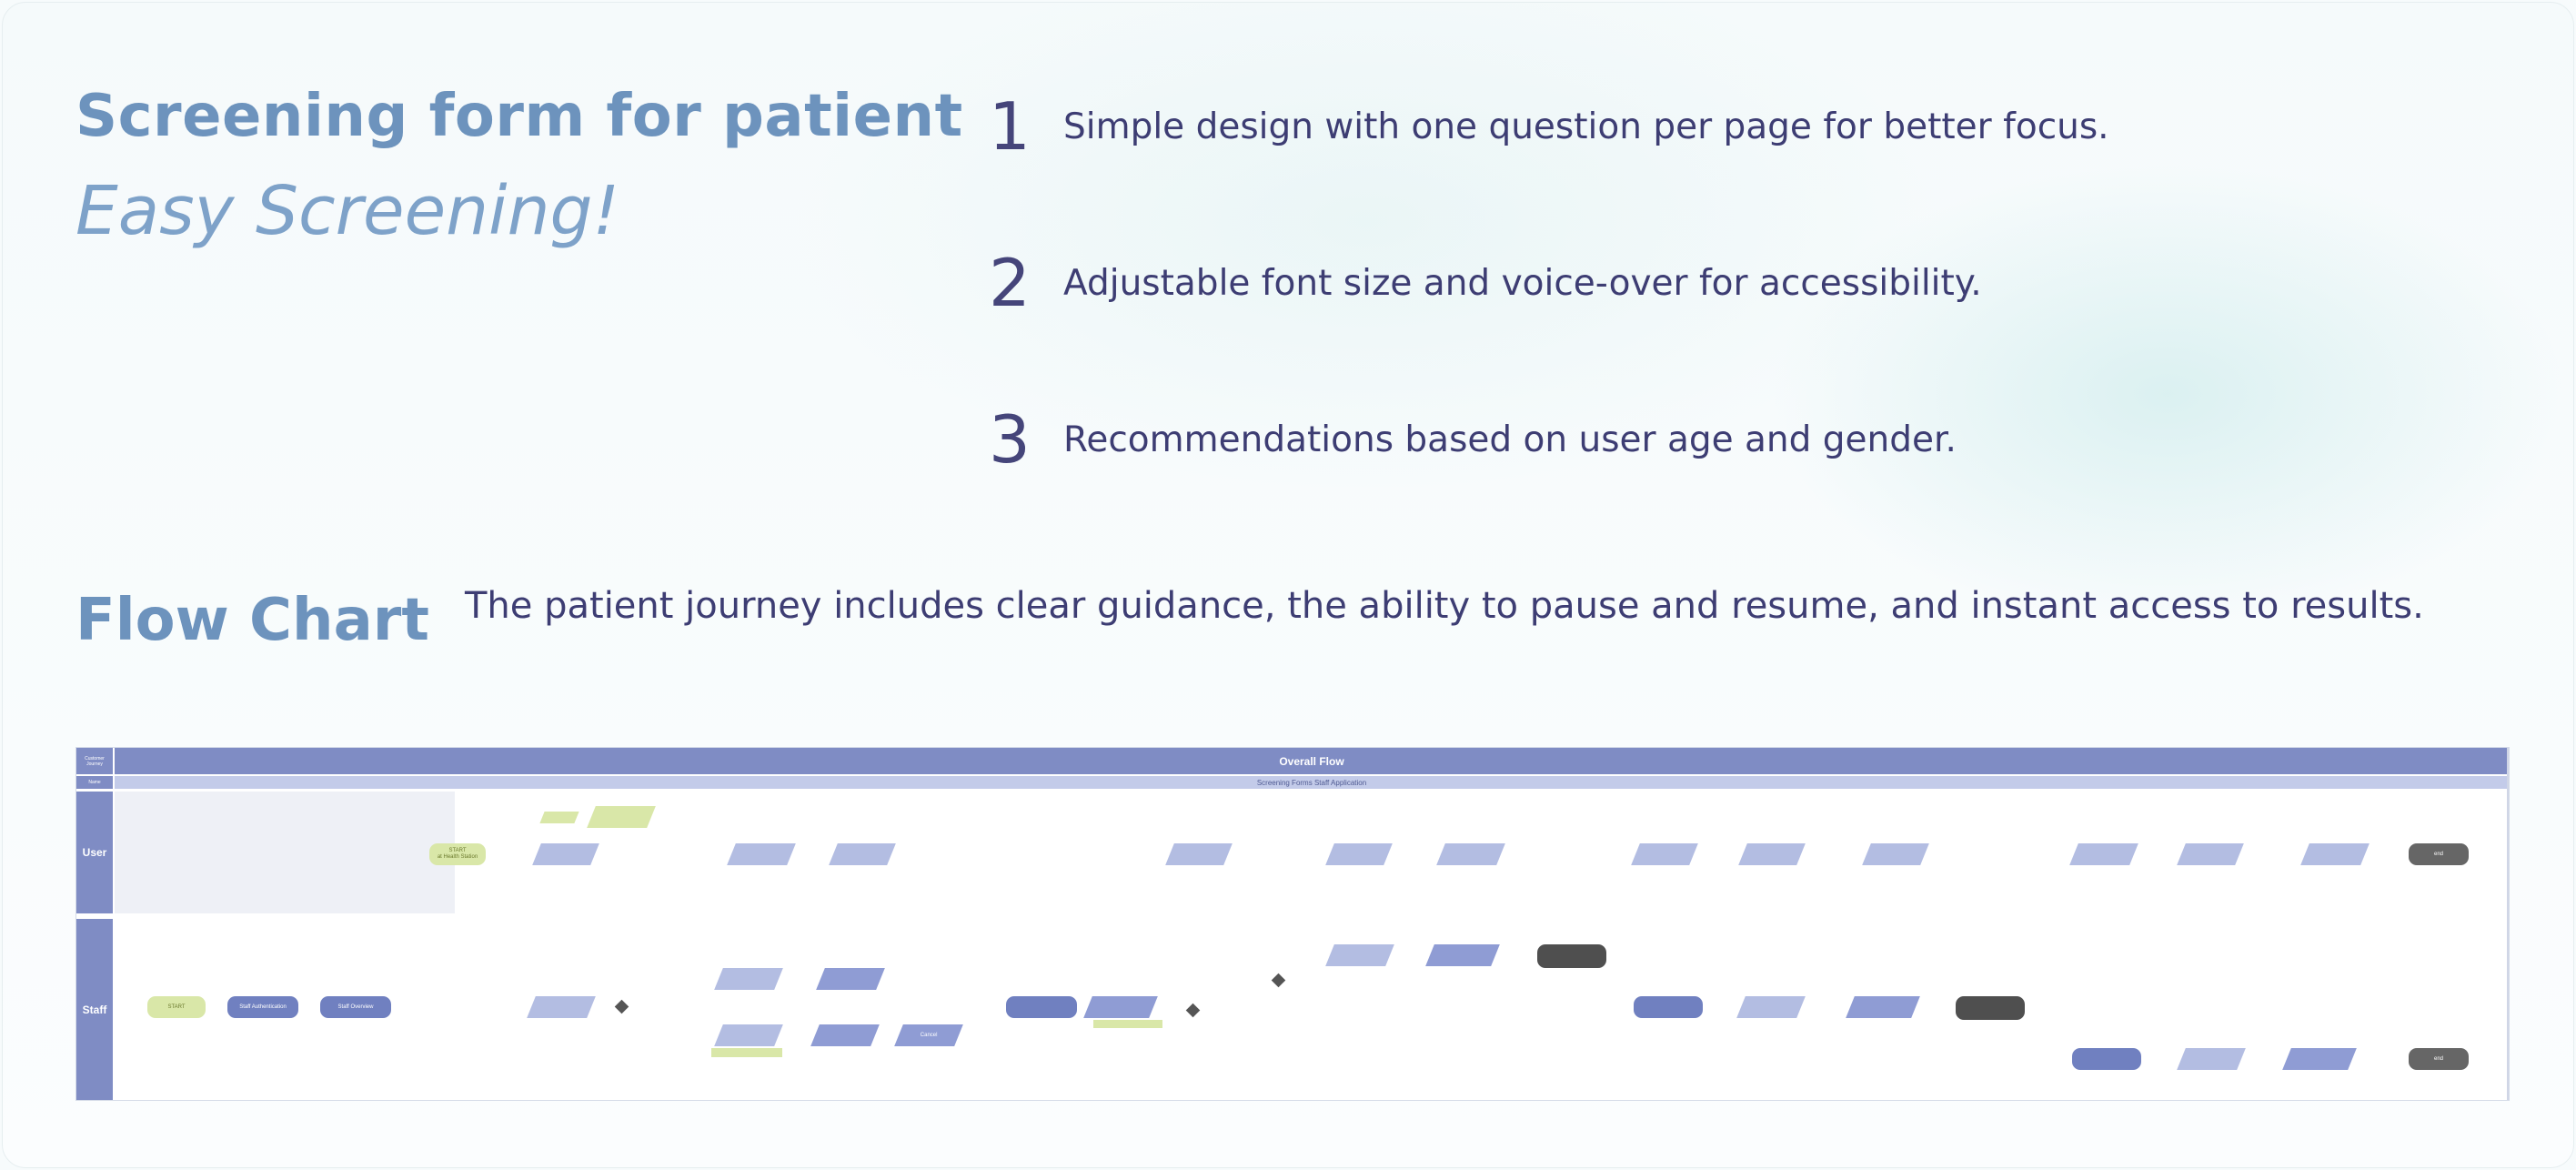  I want to click on lane-staff-label: Staff, so click(94, 1010).